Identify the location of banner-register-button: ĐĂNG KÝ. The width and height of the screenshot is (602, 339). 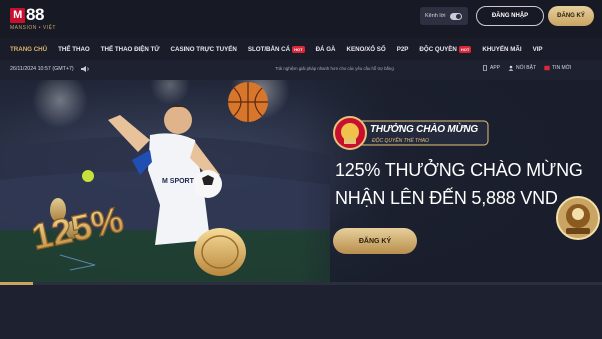
(375, 241).